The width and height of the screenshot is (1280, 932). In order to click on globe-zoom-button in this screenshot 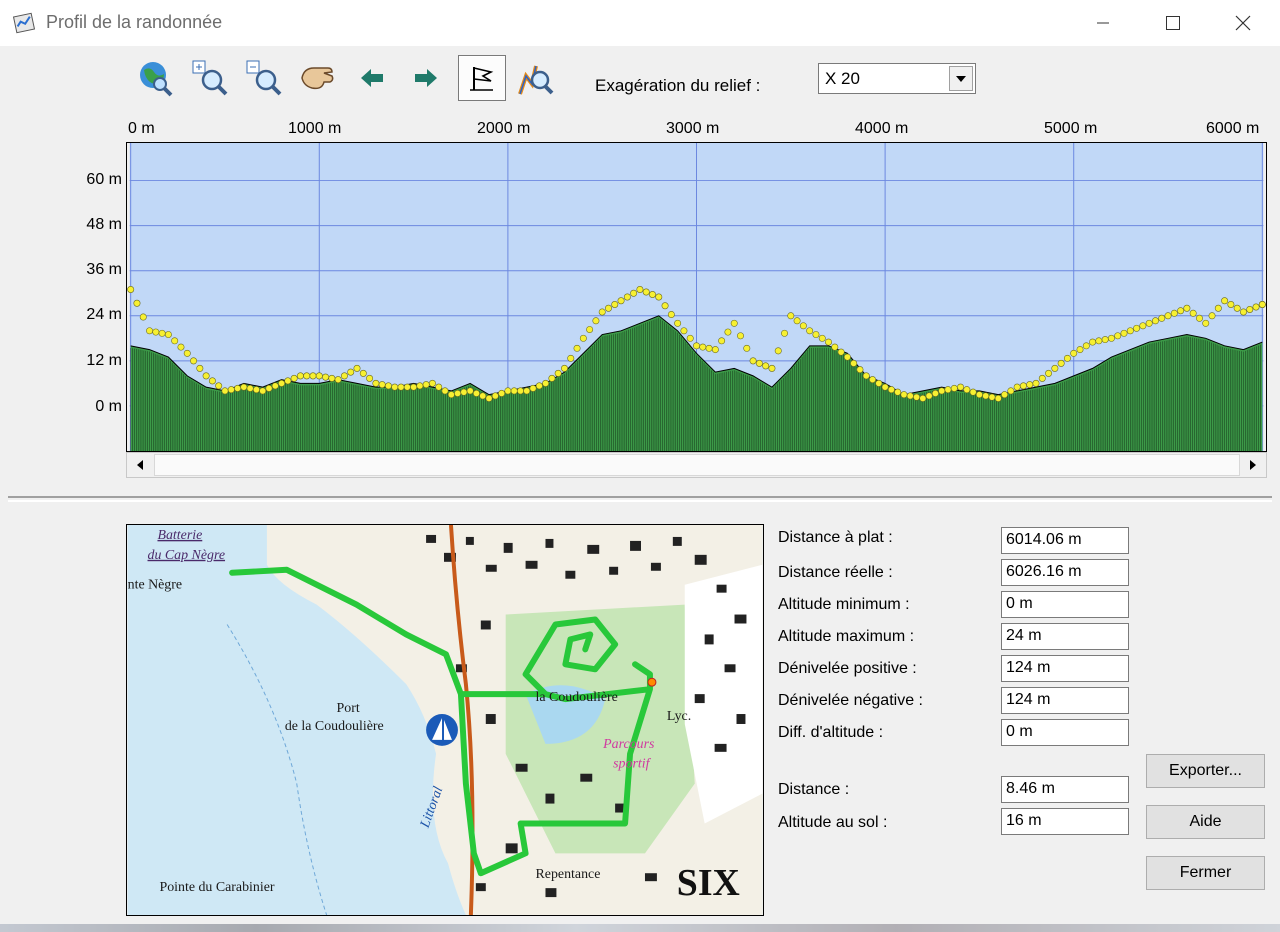, I will do `click(156, 78)`.